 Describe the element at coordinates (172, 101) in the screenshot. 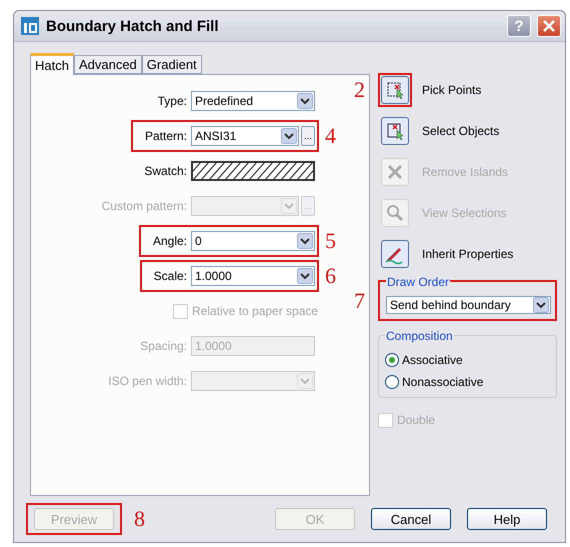

I see `field-label: Type:` at that location.